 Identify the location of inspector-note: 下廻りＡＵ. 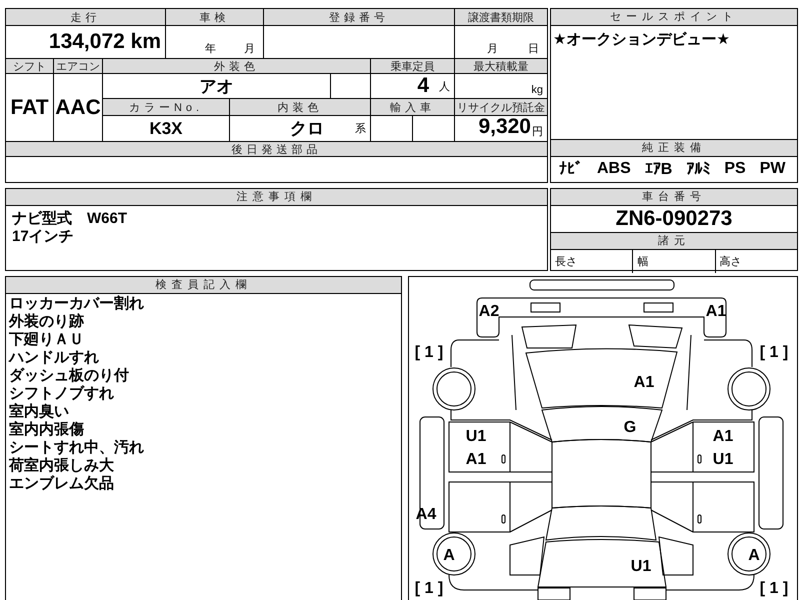
(47, 340).